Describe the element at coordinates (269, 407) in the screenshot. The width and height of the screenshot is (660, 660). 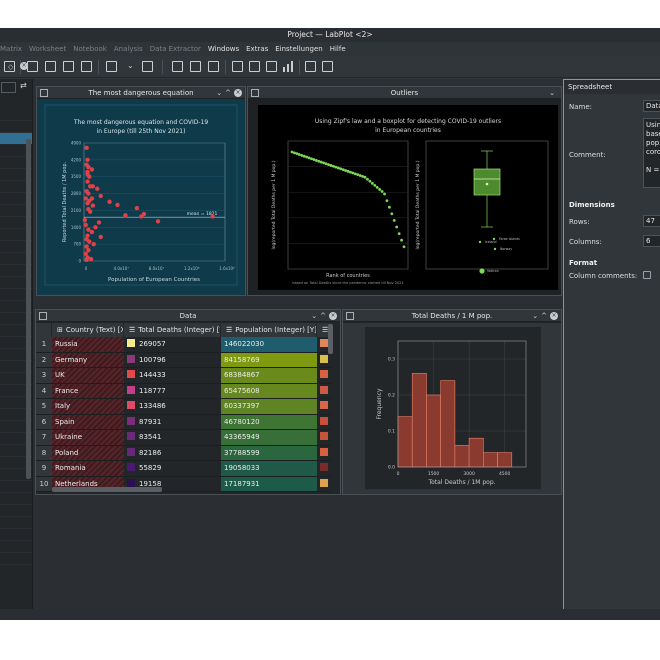
I see `population-cell: 60337397` at that location.